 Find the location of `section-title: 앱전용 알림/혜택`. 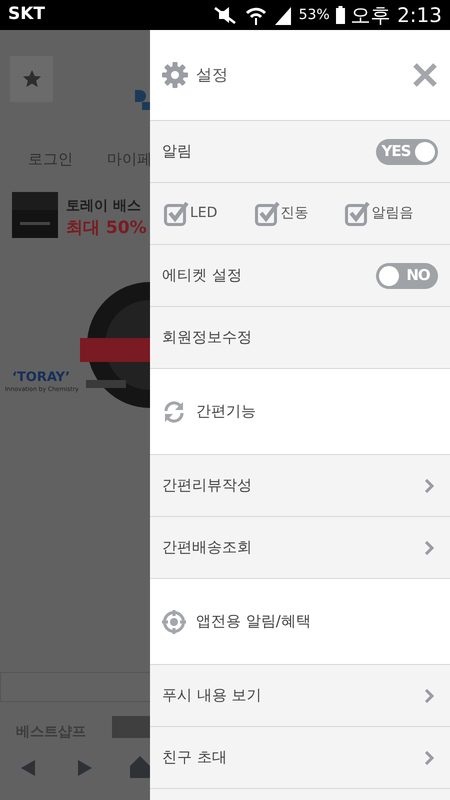

section-title: 앱전용 알림/혜택 is located at coordinates (253, 621).